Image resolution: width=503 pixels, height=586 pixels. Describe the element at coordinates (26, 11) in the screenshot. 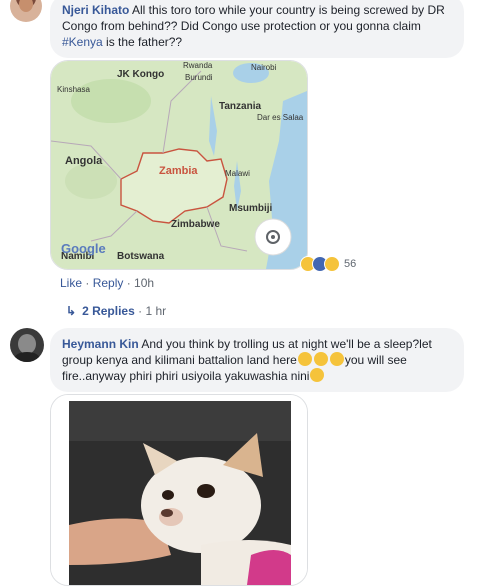

I see `avatar-njeri-kihato` at that location.